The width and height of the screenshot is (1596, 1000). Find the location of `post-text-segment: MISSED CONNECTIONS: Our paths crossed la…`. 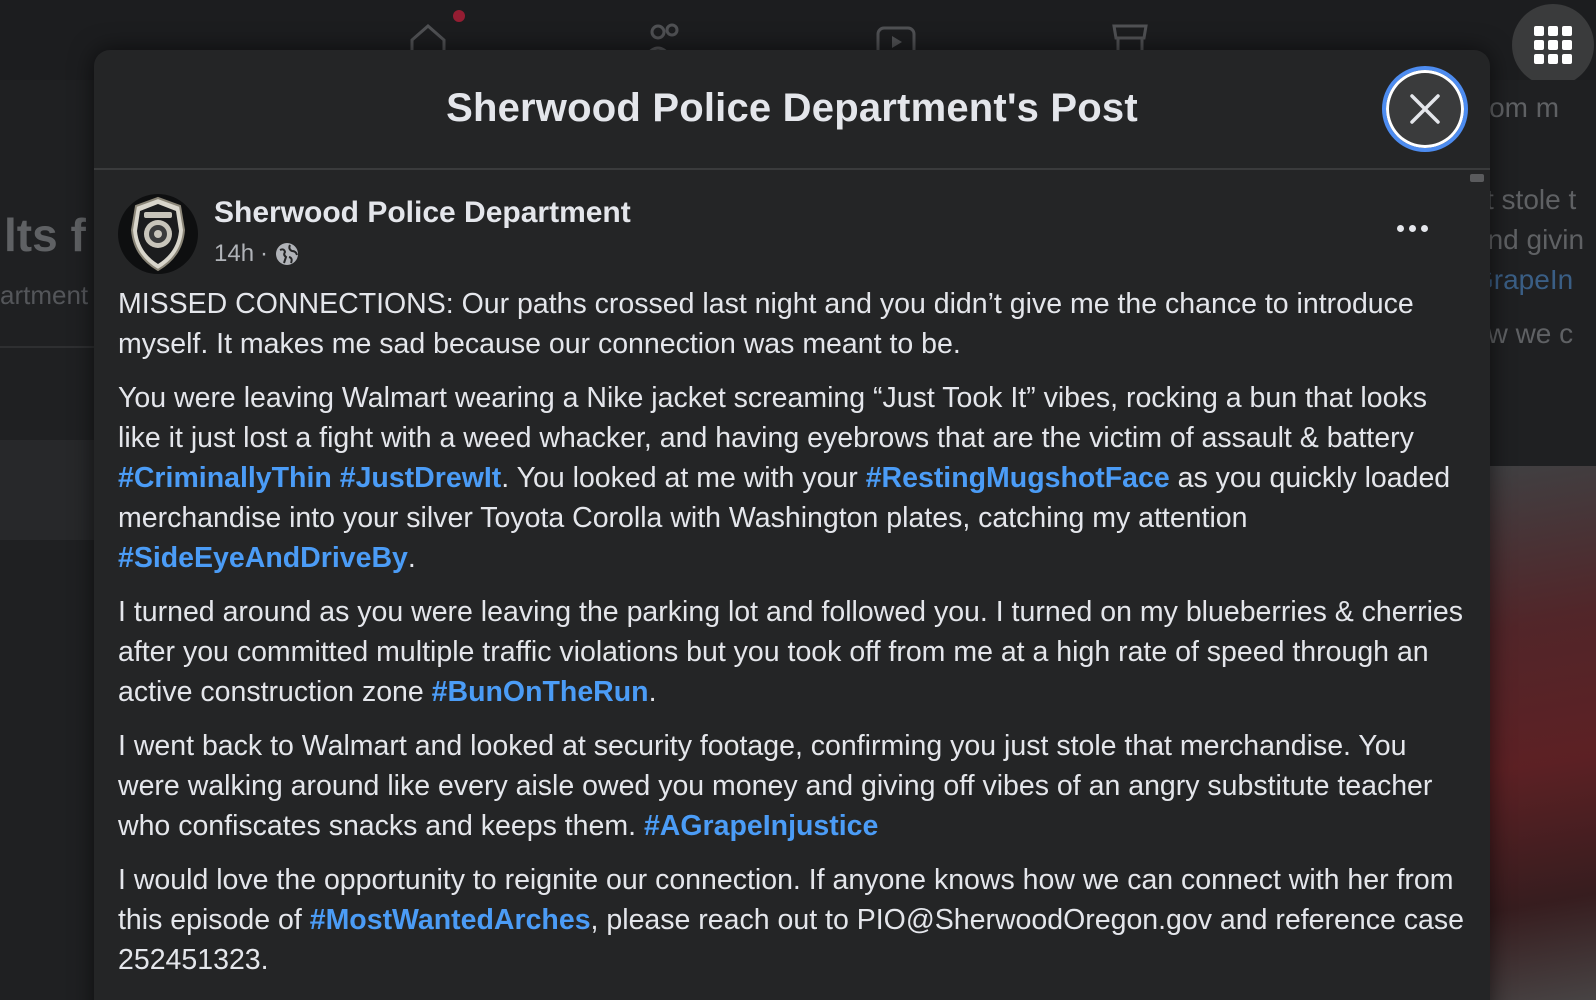

post-text-segment: MISSED CONNECTIONS: Our paths crossed la… is located at coordinates (766, 324).